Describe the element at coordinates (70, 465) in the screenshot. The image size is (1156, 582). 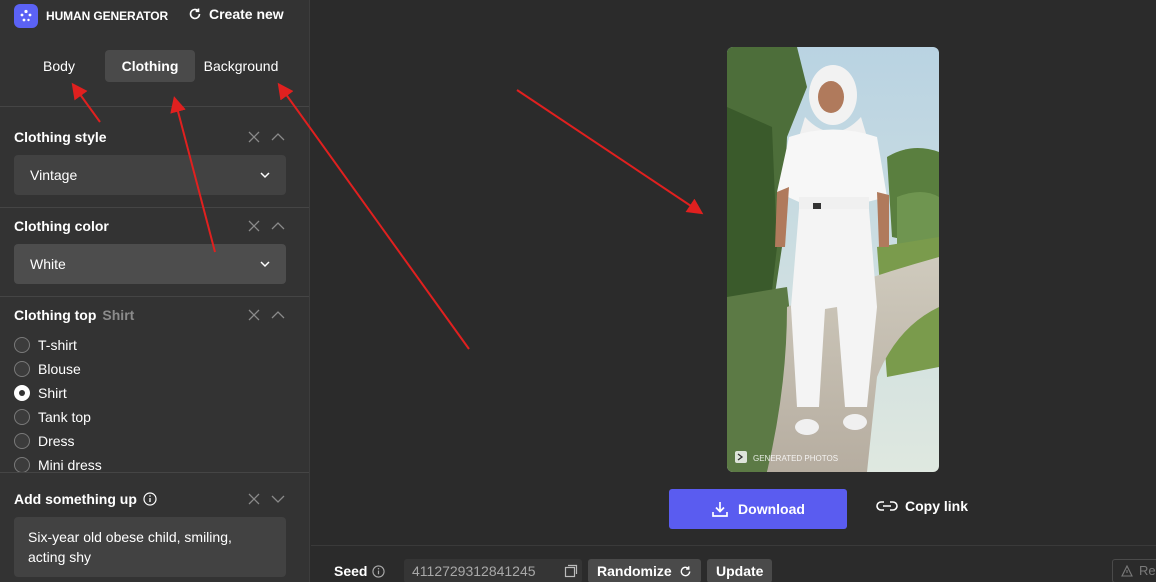
I see `radio-label: Mini dress` at that location.